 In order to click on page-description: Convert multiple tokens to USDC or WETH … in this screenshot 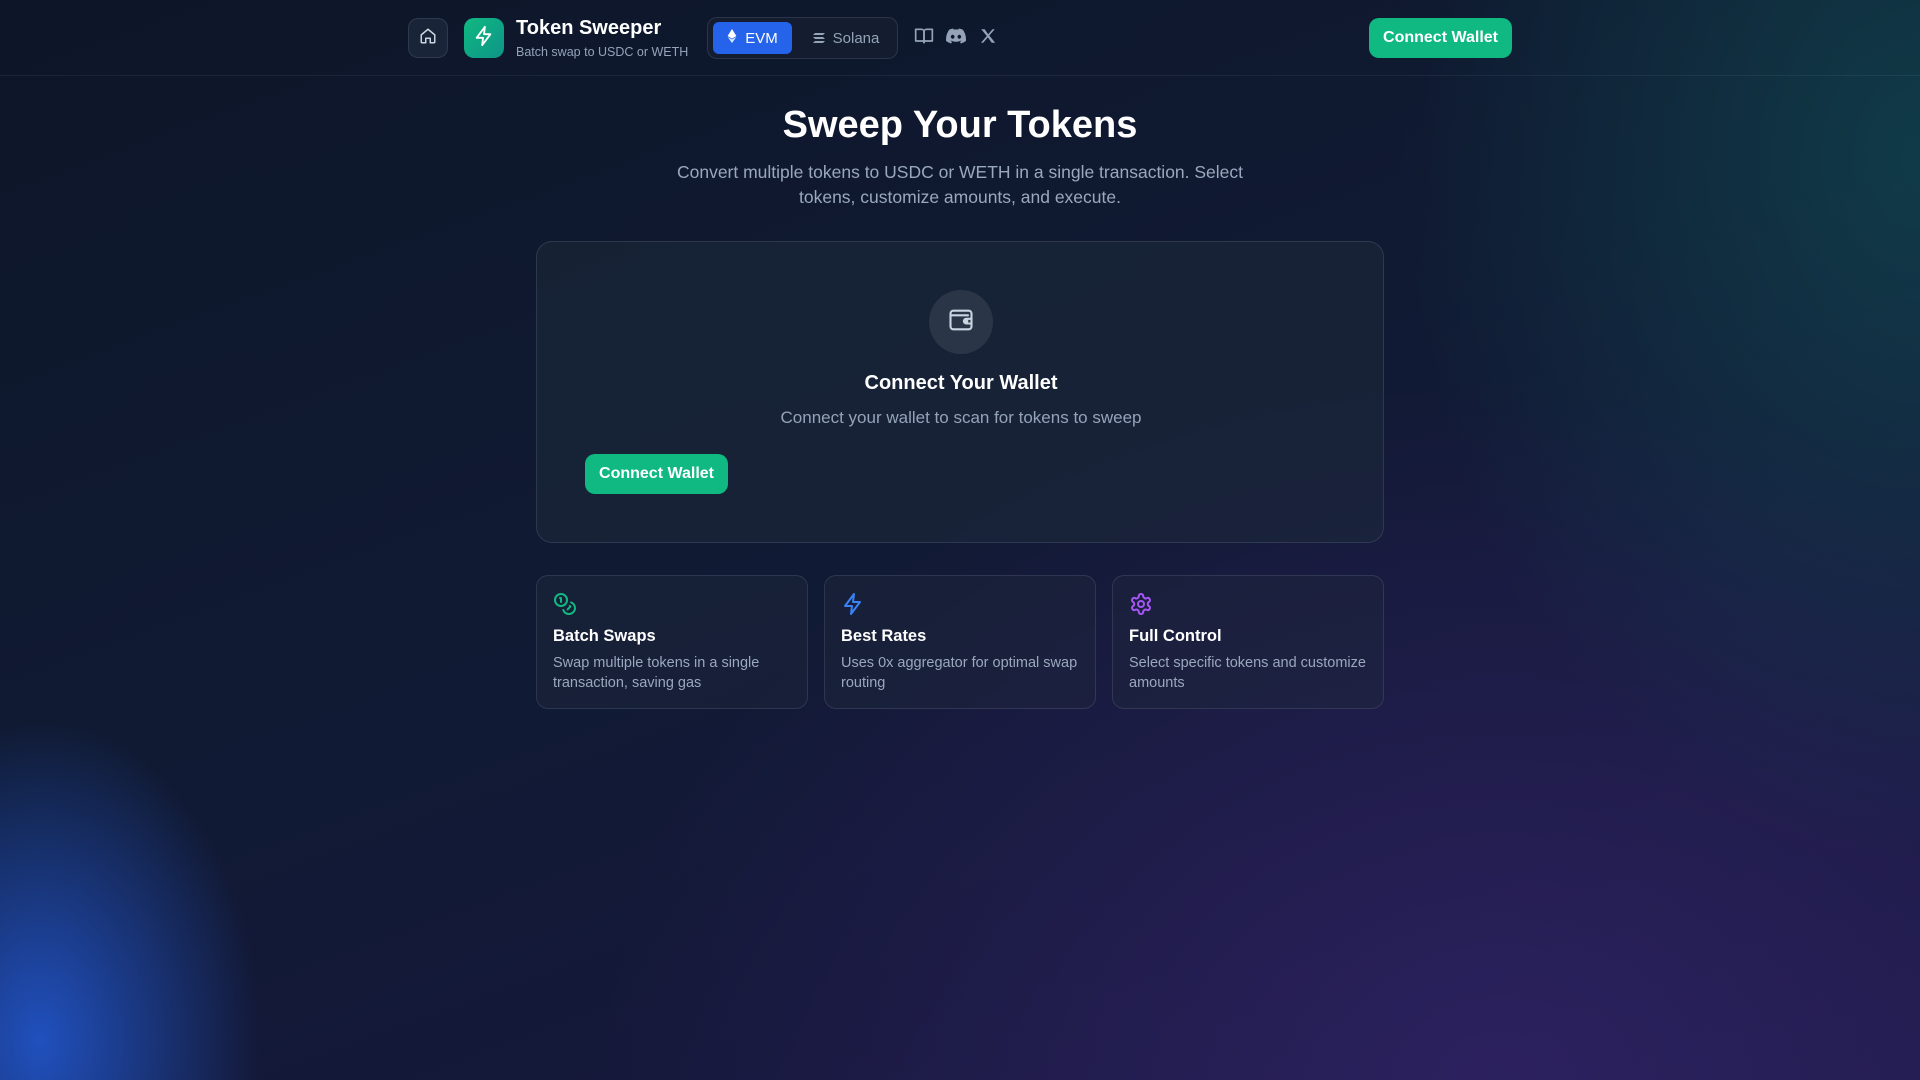, I will do `click(960, 184)`.